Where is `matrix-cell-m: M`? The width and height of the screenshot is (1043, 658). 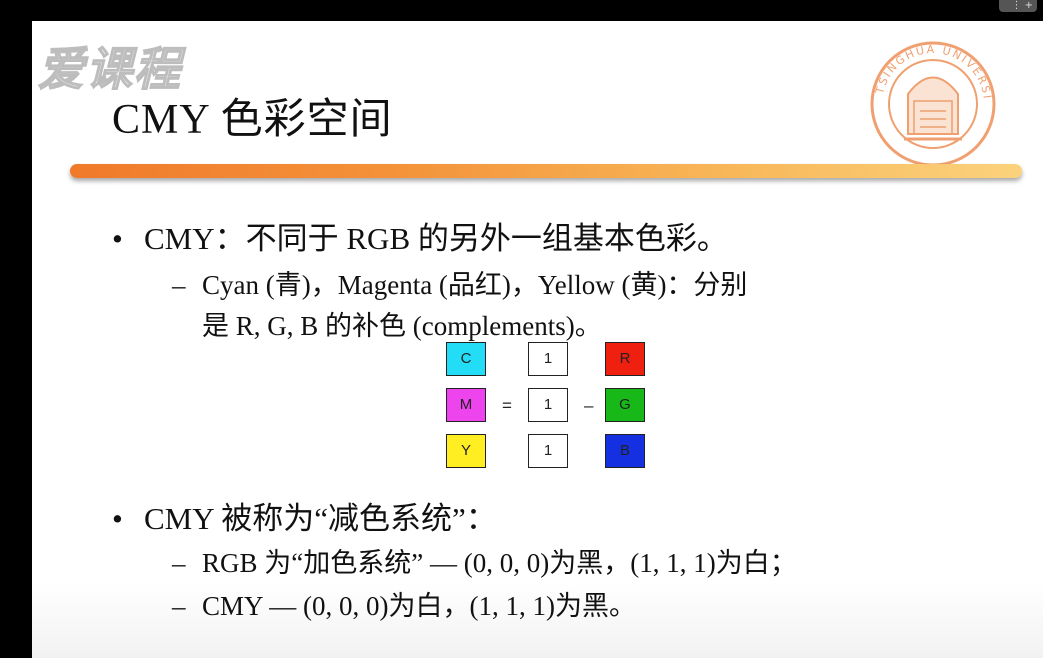
matrix-cell-m: M is located at coordinates (466, 405).